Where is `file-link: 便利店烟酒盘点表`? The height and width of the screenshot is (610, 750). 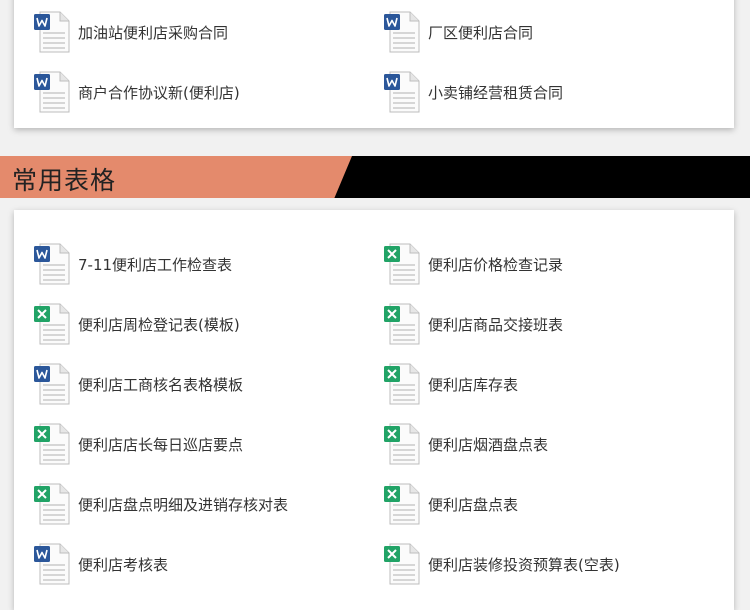 file-link: 便利店烟酒盘点表 is located at coordinates (466, 444).